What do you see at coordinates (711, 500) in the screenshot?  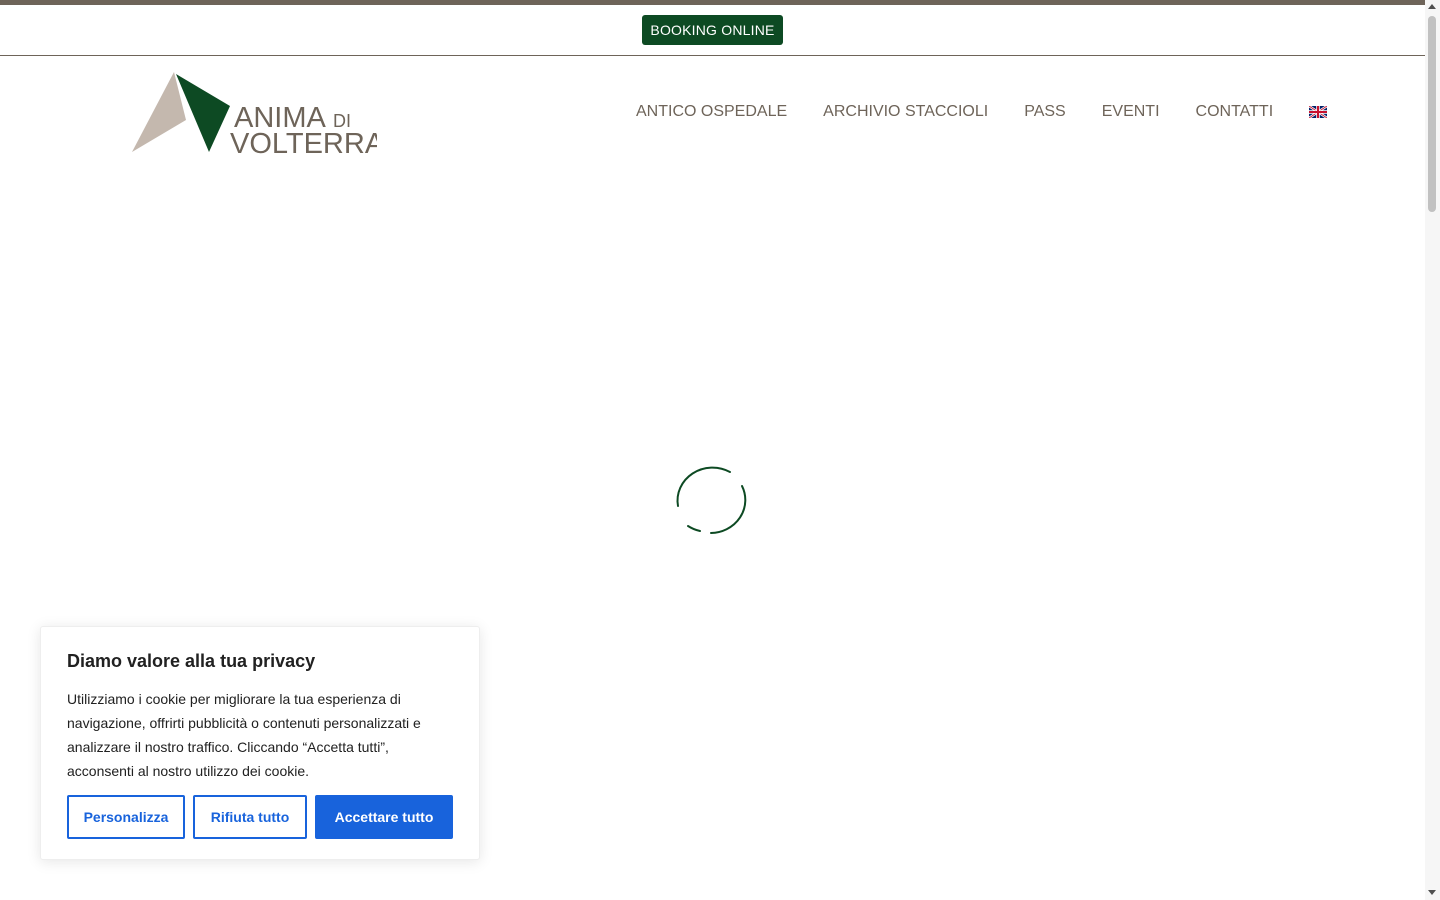 I see `loading-spinner-icon` at bounding box center [711, 500].